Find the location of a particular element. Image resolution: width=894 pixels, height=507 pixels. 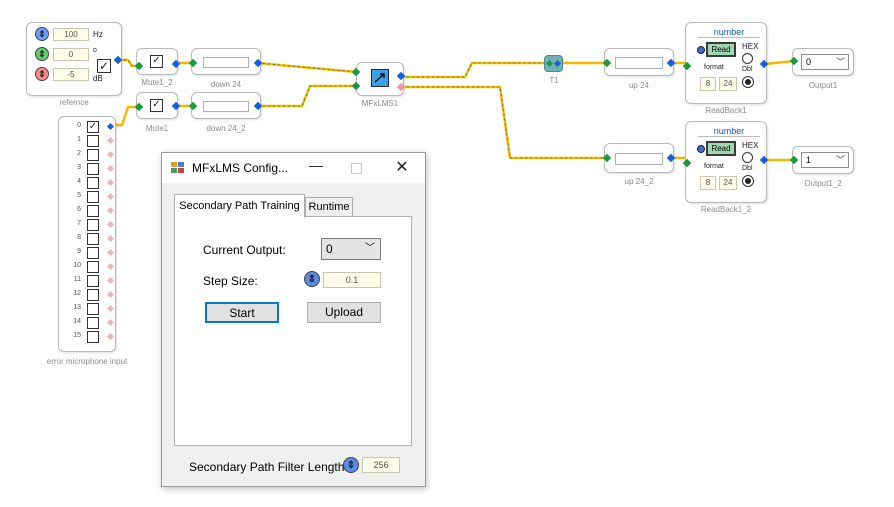

output1-2-select: 1 ﹀ is located at coordinates (825, 160).